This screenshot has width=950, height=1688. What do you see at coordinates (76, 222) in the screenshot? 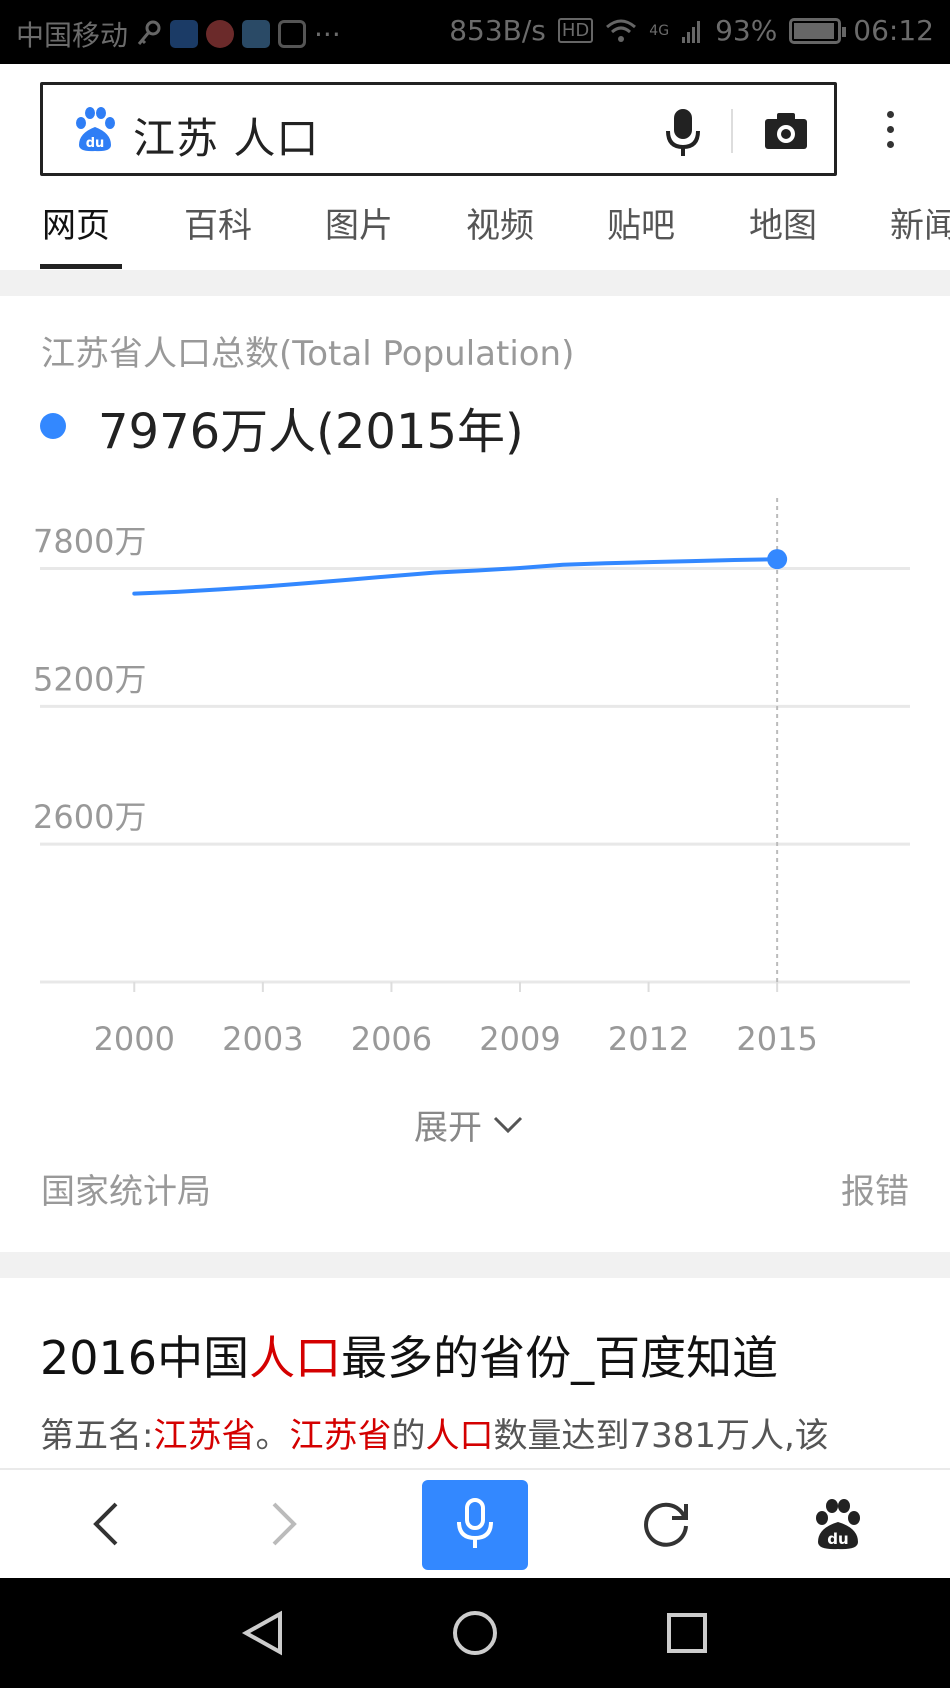
I see `tab-web: 网页` at bounding box center [76, 222].